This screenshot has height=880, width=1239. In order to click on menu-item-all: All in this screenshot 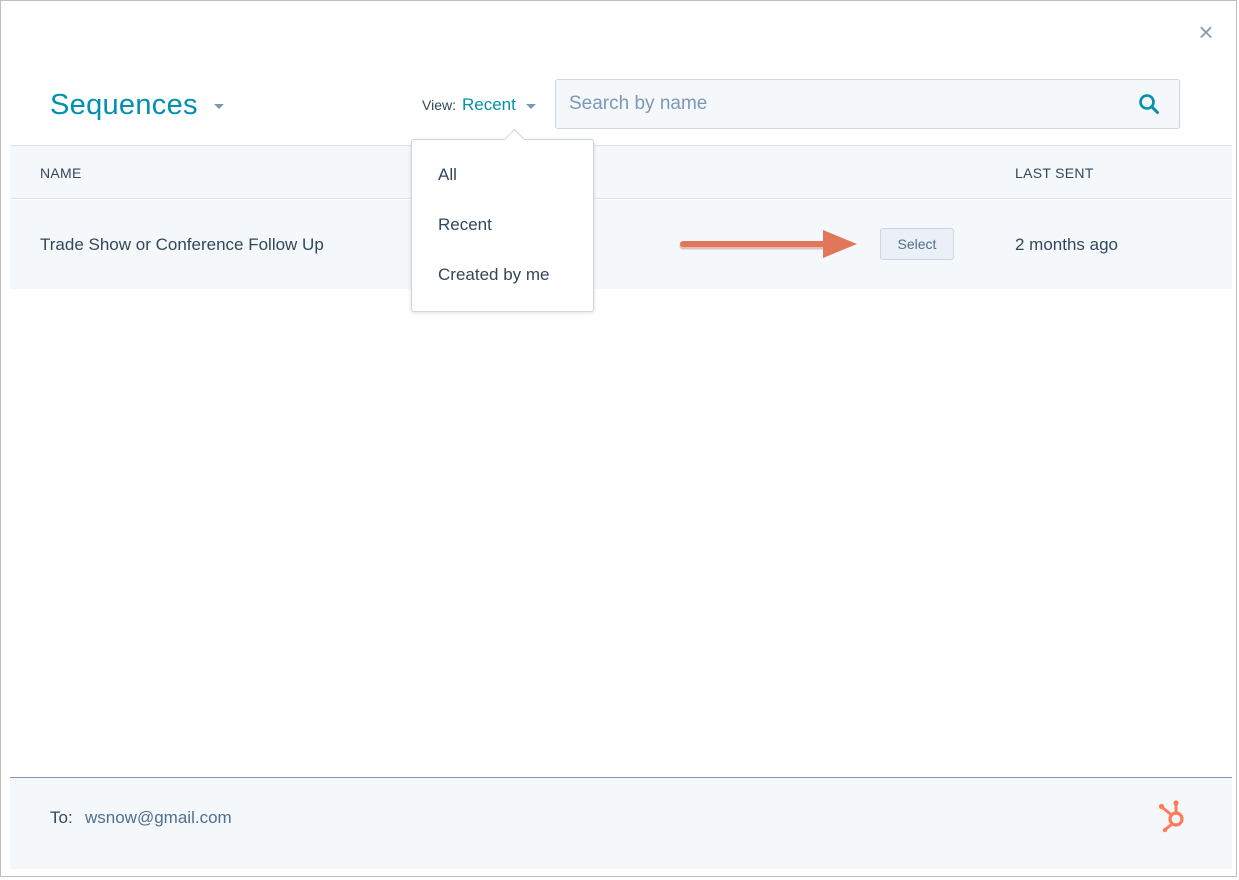, I will do `click(502, 175)`.